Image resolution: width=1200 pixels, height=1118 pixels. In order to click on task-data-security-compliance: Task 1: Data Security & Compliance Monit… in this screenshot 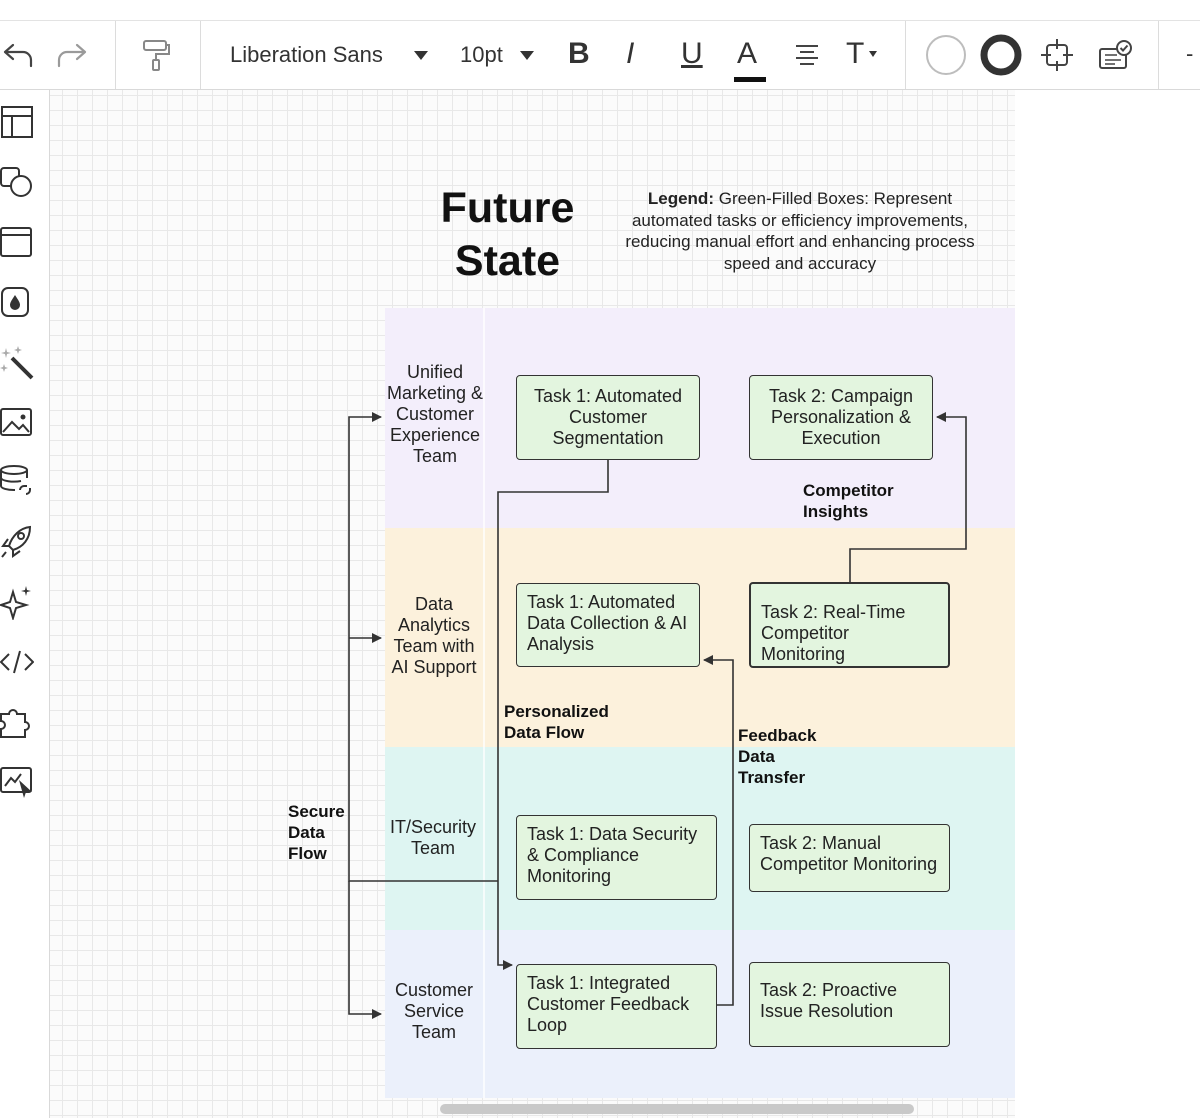, I will do `click(616, 857)`.